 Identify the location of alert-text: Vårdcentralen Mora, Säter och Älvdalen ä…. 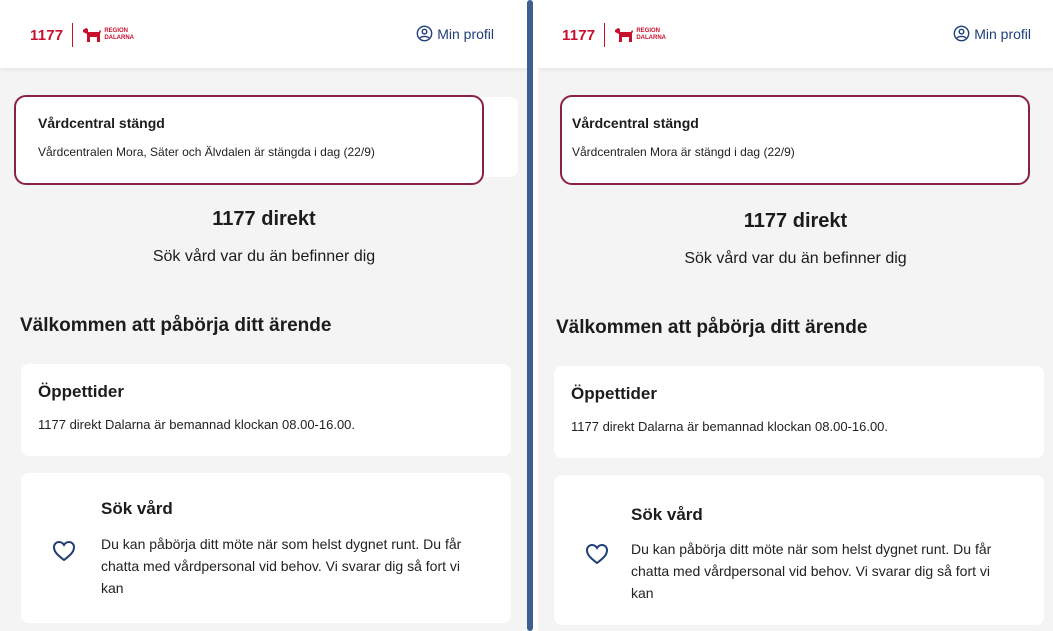
(206, 152).